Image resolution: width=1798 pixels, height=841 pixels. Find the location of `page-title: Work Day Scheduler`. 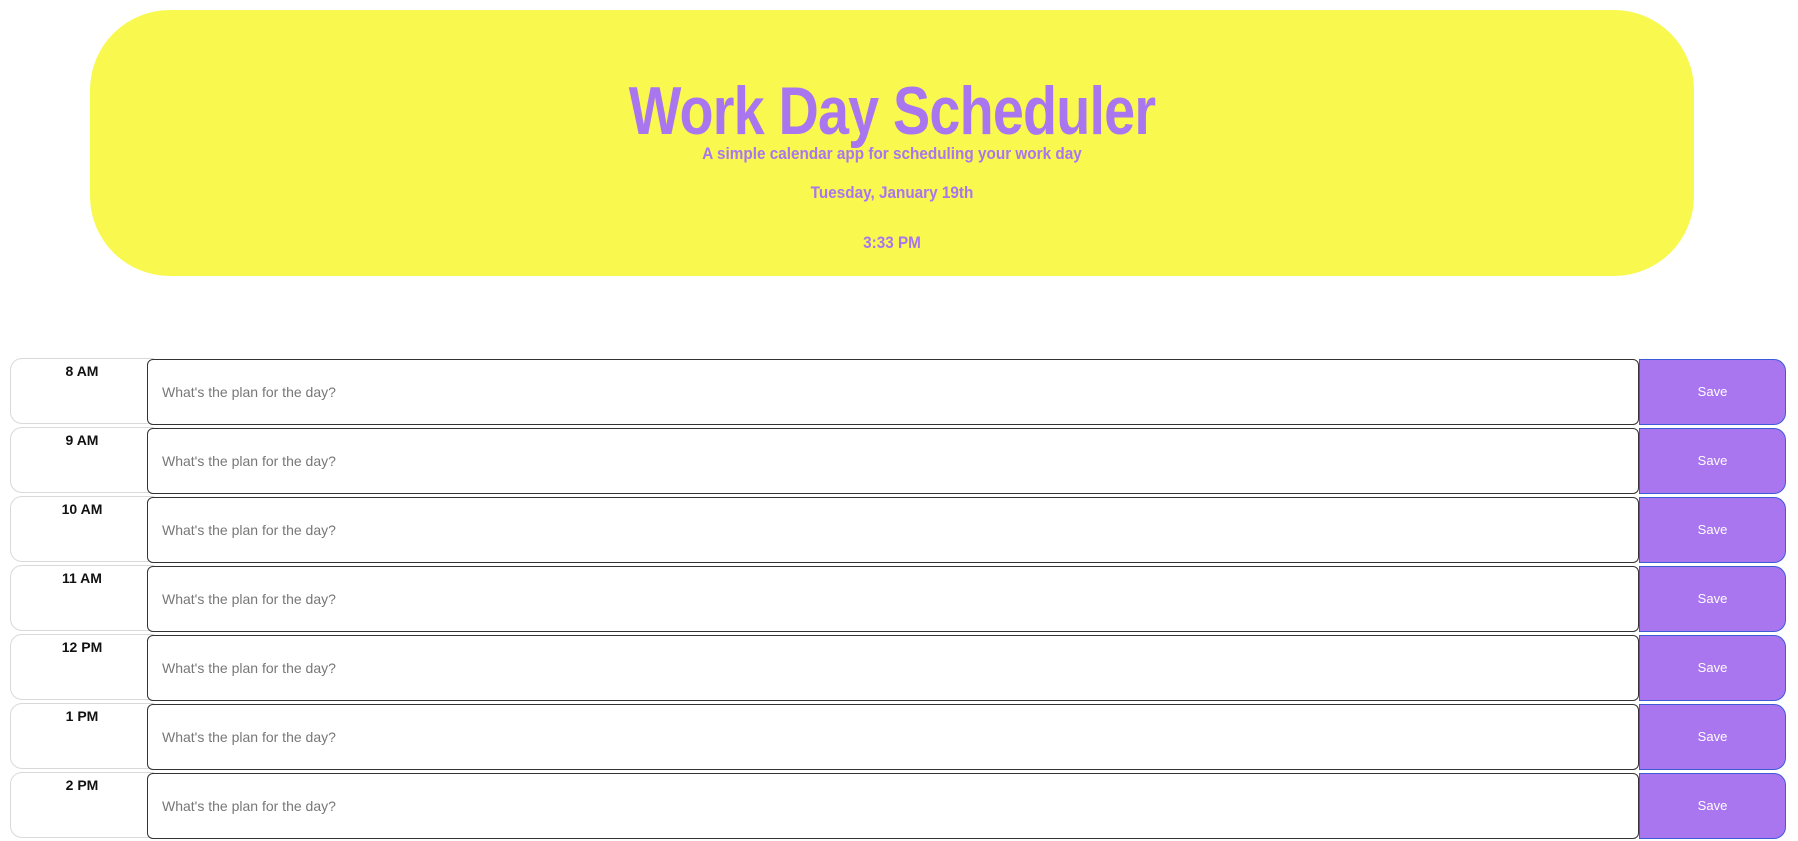

page-title: Work Day Scheduler is located at coordinates (892, 111).